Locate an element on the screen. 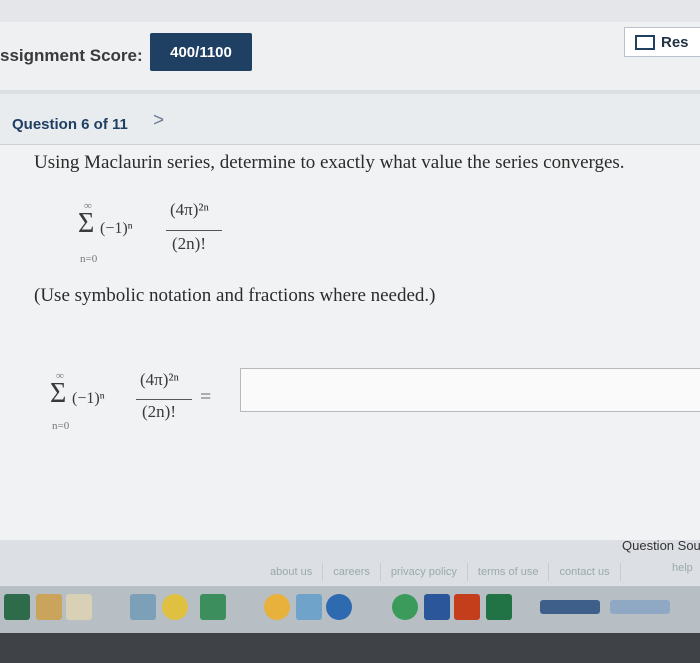 The height and width of the screenshot is (663, 700). assignment-score-label: ssignment Score: is located at coordinates (71, 55).